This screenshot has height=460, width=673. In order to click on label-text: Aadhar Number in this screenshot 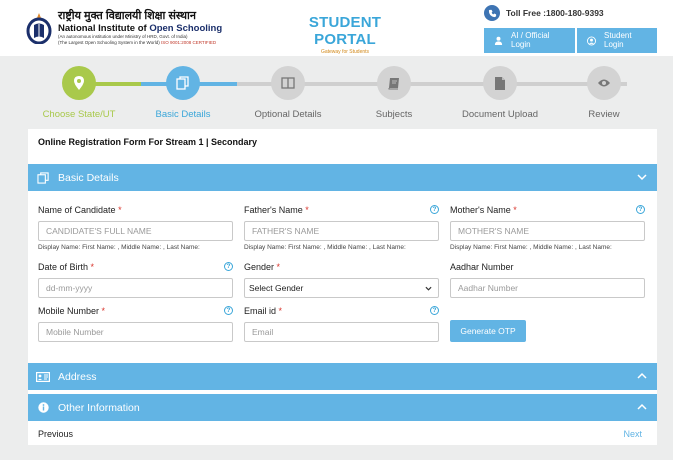, I will do `click(482, 267)`.